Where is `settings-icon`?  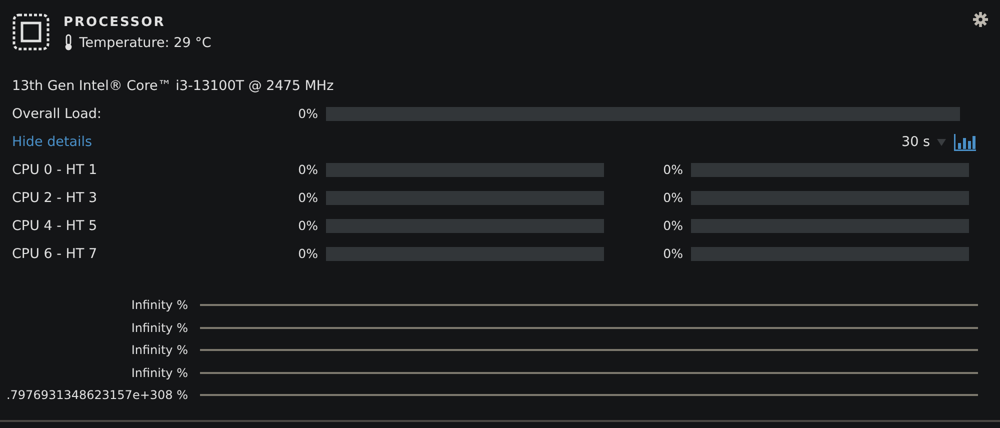
settings-icon is located at coordinates (980, 19).